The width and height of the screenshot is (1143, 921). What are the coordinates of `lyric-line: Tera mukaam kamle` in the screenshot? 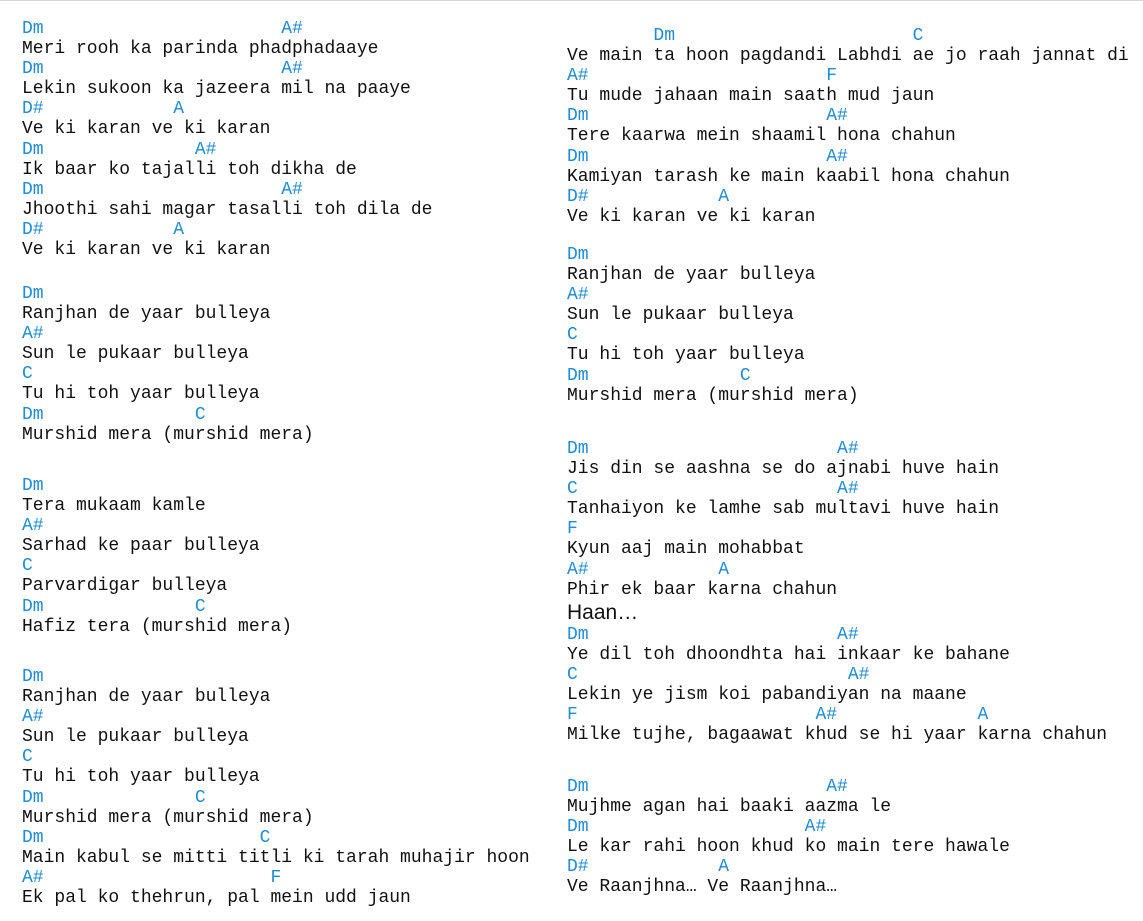 It's located at (114, 506).